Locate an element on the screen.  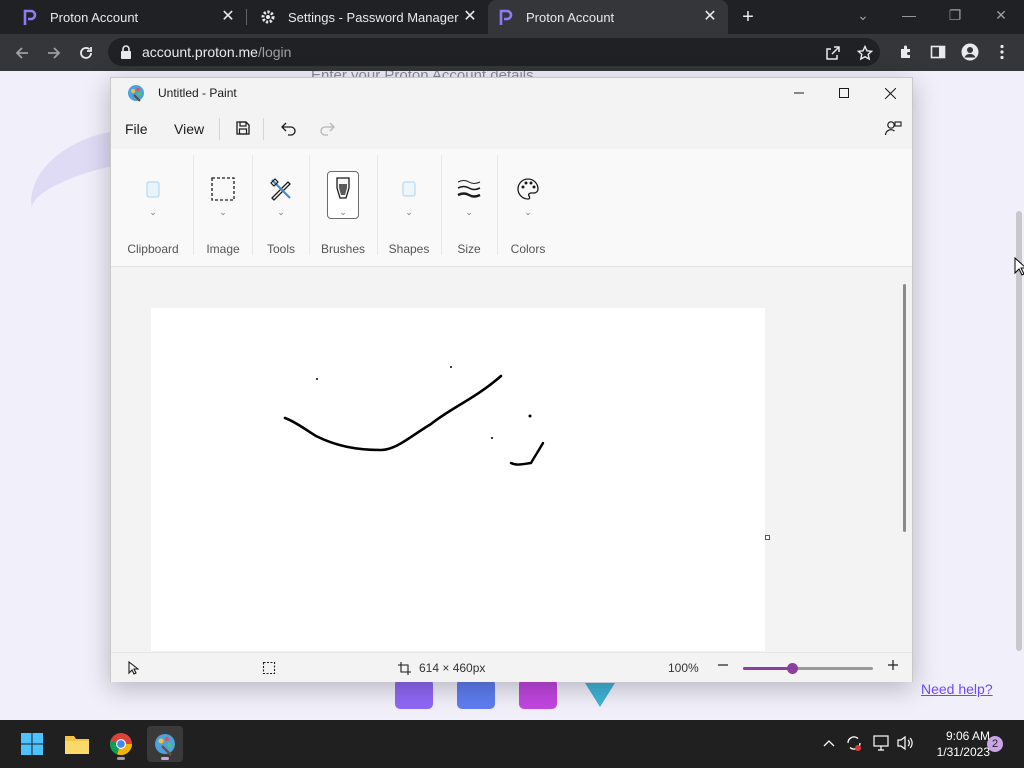
cursor-position-icon is located at coordinates (133, 668).